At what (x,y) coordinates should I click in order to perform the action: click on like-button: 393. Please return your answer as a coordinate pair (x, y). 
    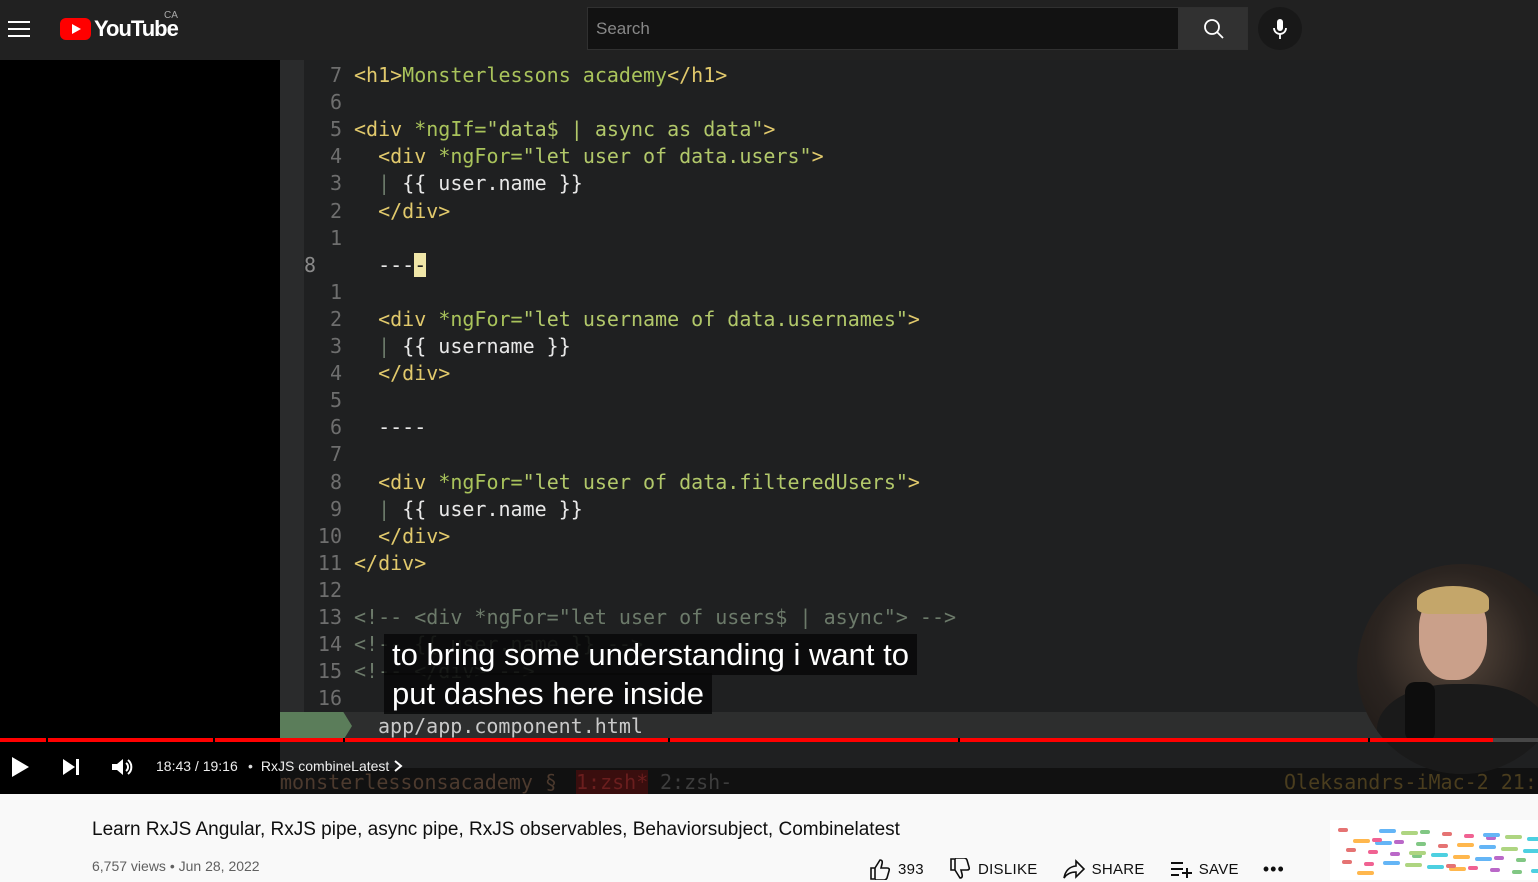
    Looking at the image, I should click on (896, 869).